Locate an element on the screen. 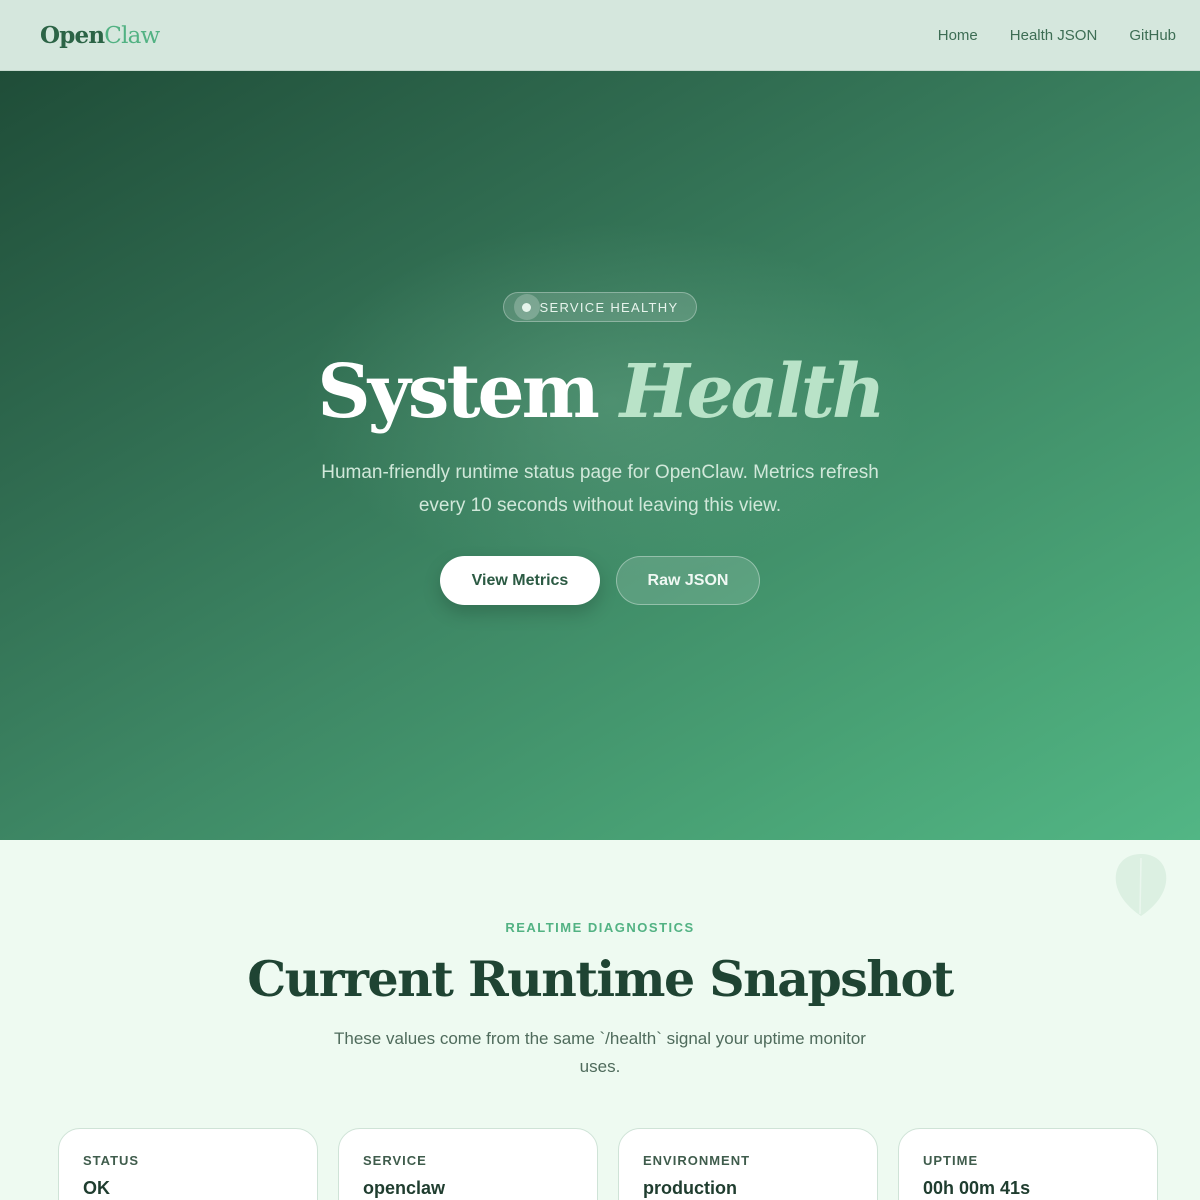 Image resolution: width=1200 pixels, height=1200 pixels. status-dot-icon is located at coordinates (526, 307).